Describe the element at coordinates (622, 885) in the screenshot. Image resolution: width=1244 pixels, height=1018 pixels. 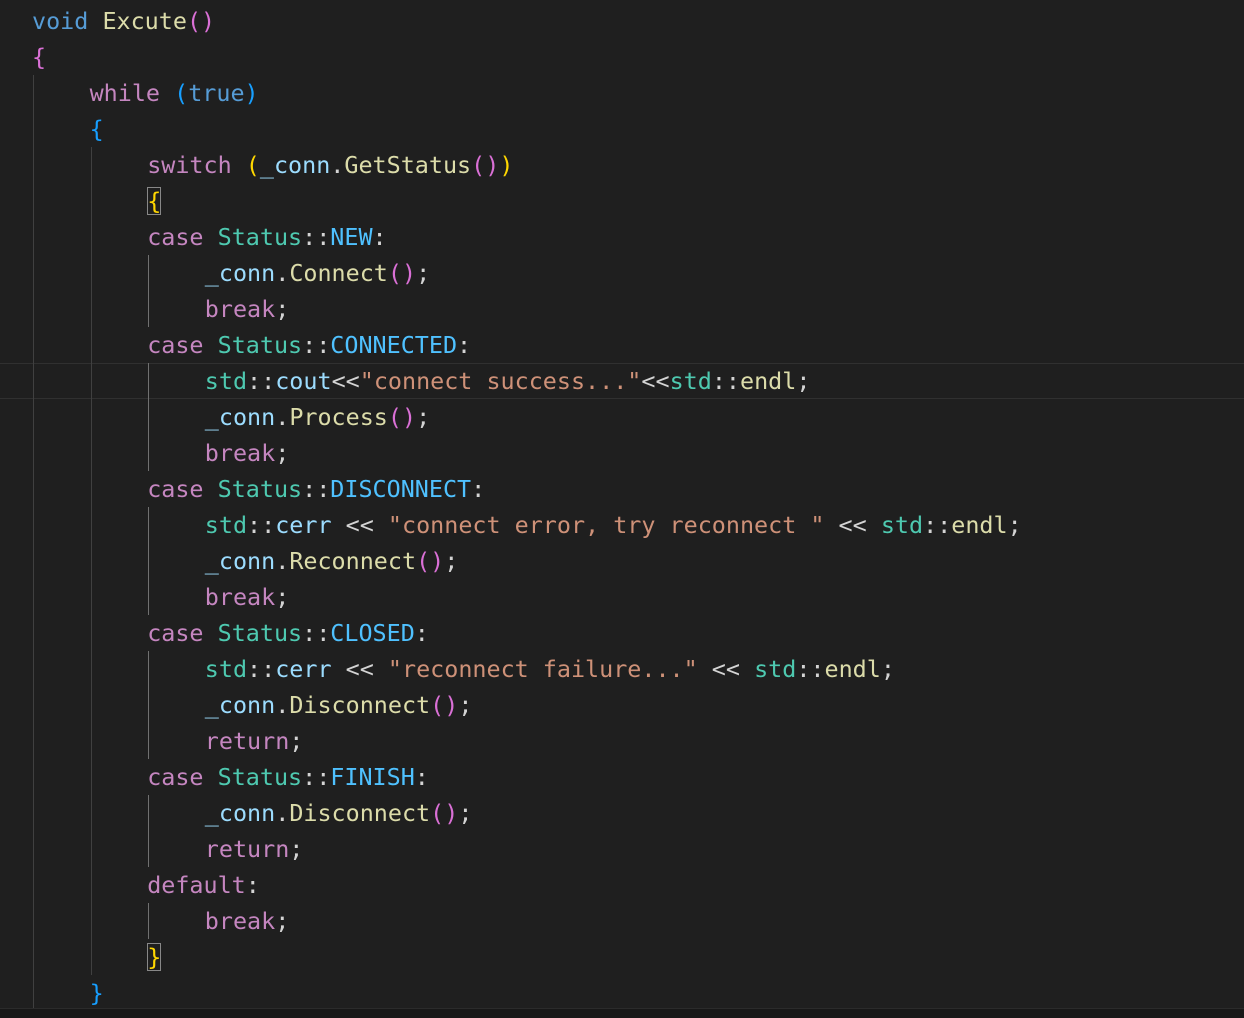
I see `code-line: default:` at that location.